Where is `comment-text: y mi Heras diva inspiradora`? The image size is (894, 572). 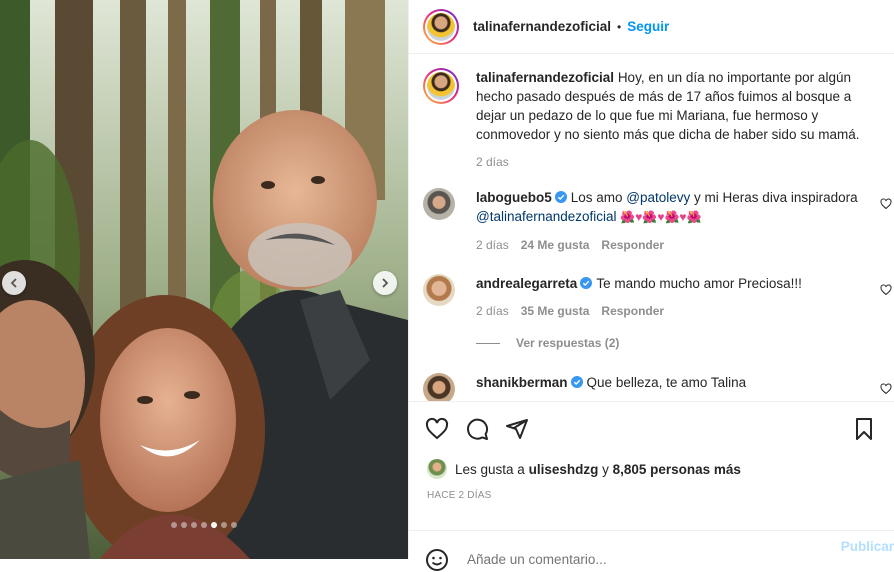
comment-text: y mi Heras diva inspiradora is located at coordinates (774, 197).